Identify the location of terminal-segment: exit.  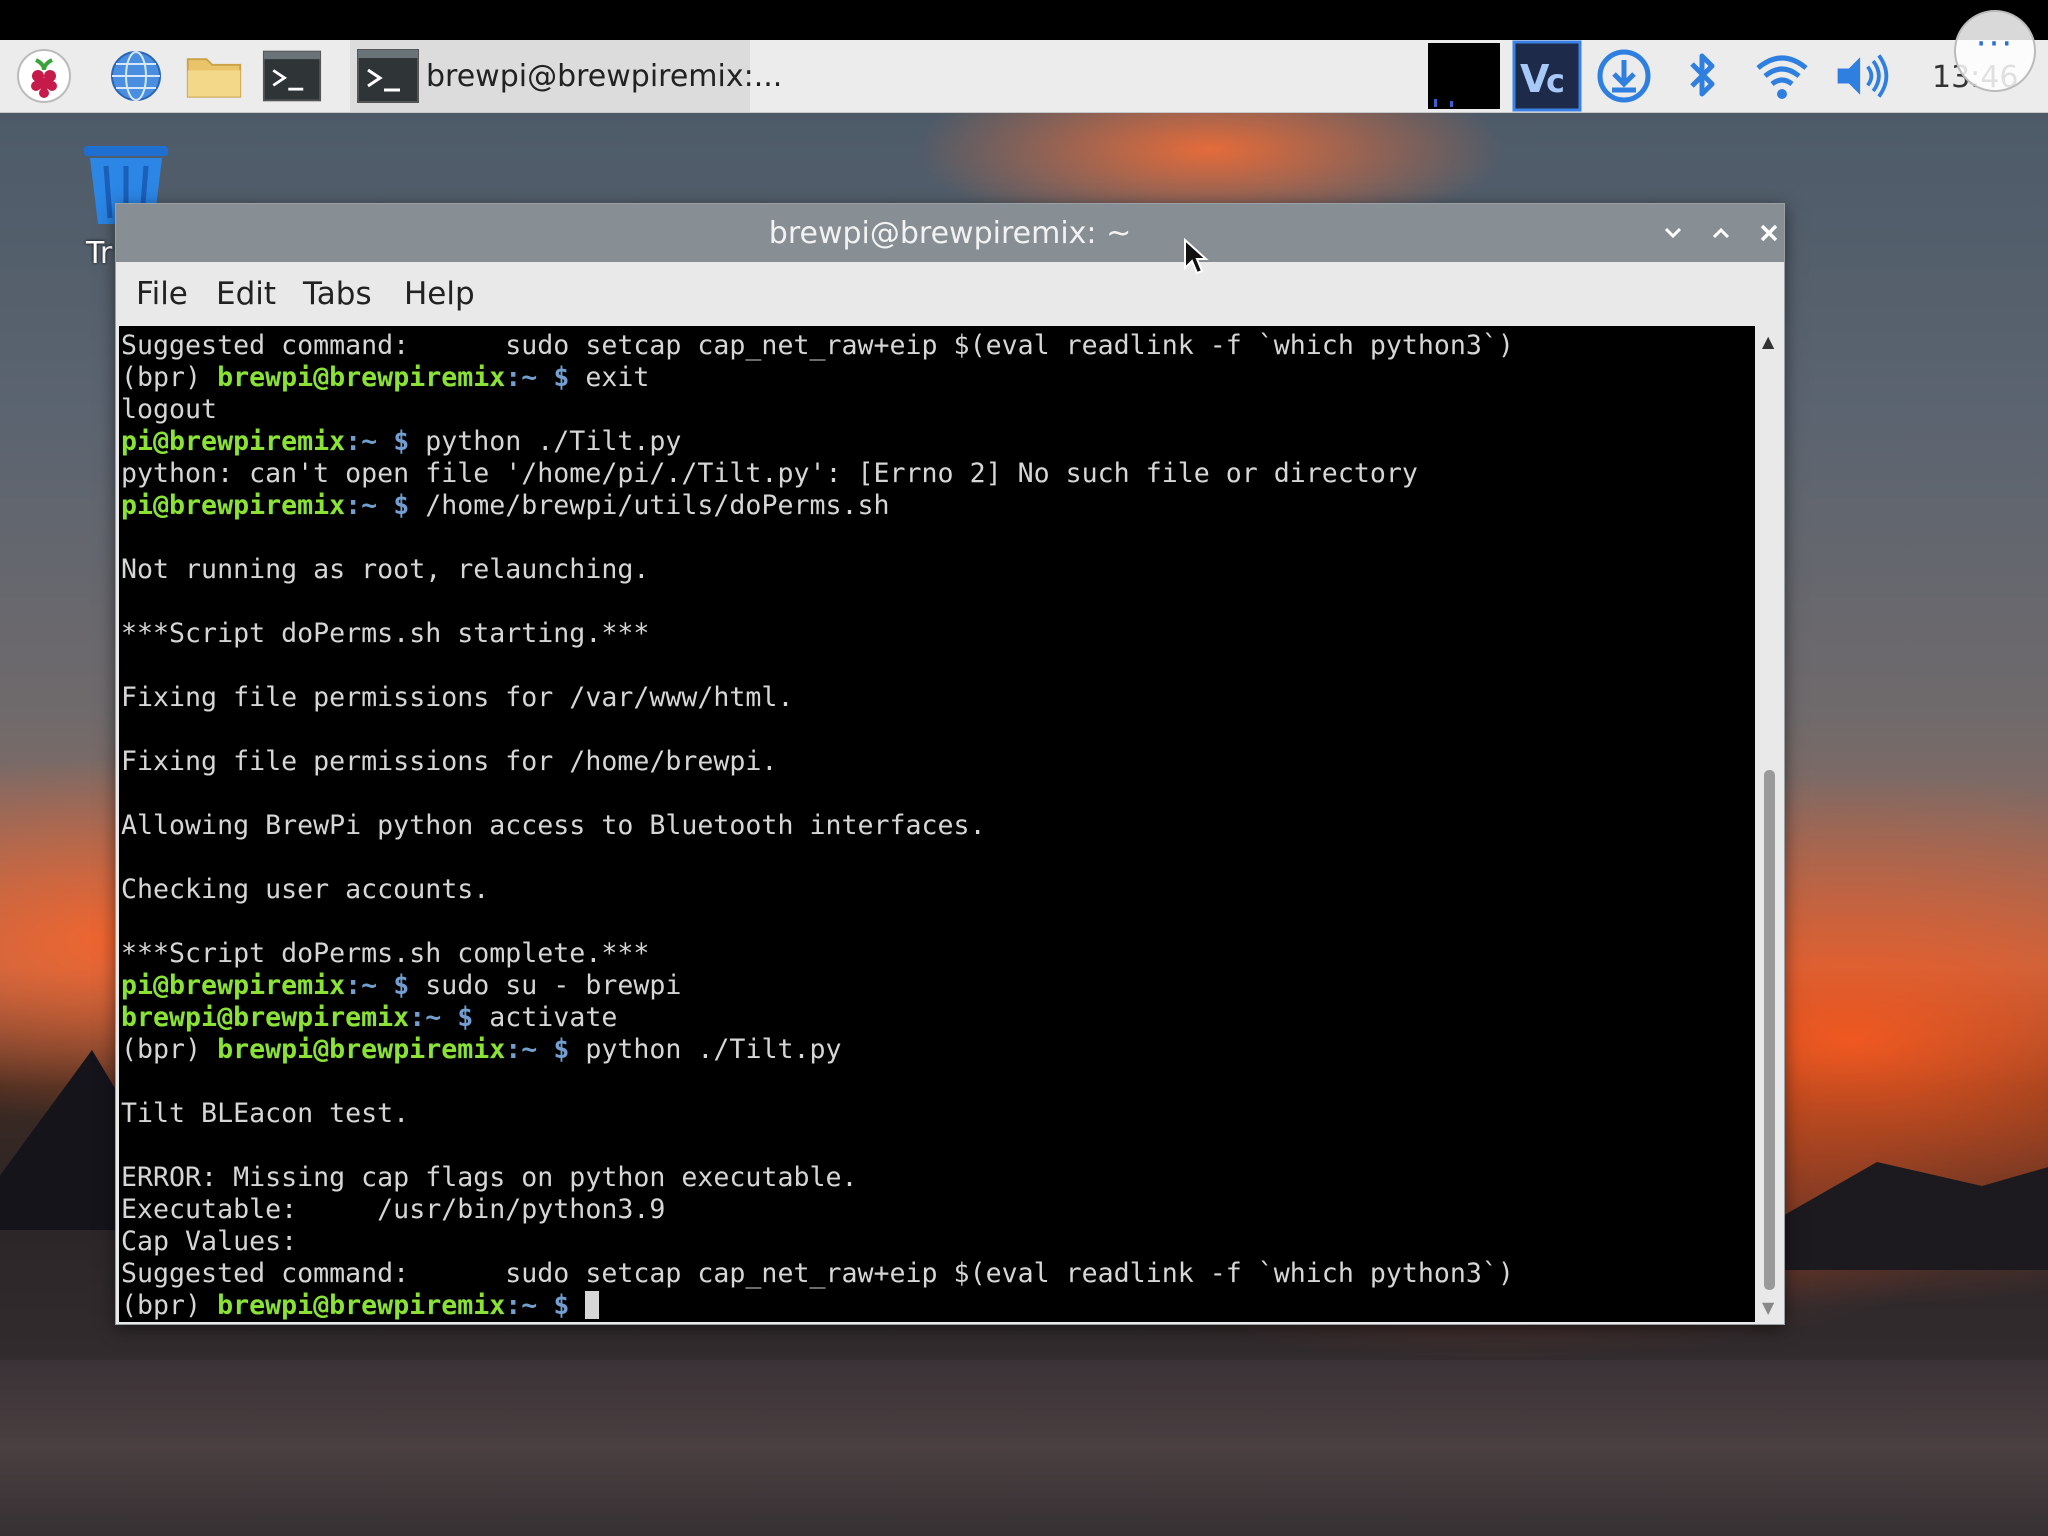
(609, 377).